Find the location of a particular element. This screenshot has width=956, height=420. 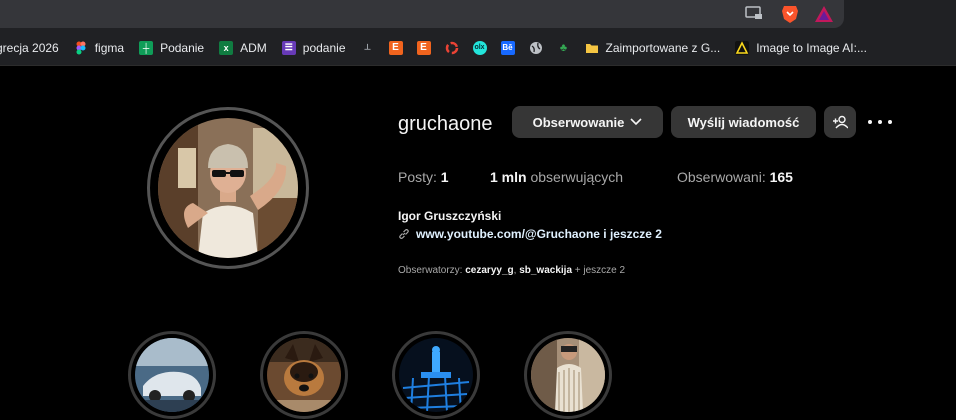

bookmark-ring is located at coordinates (452, 47).